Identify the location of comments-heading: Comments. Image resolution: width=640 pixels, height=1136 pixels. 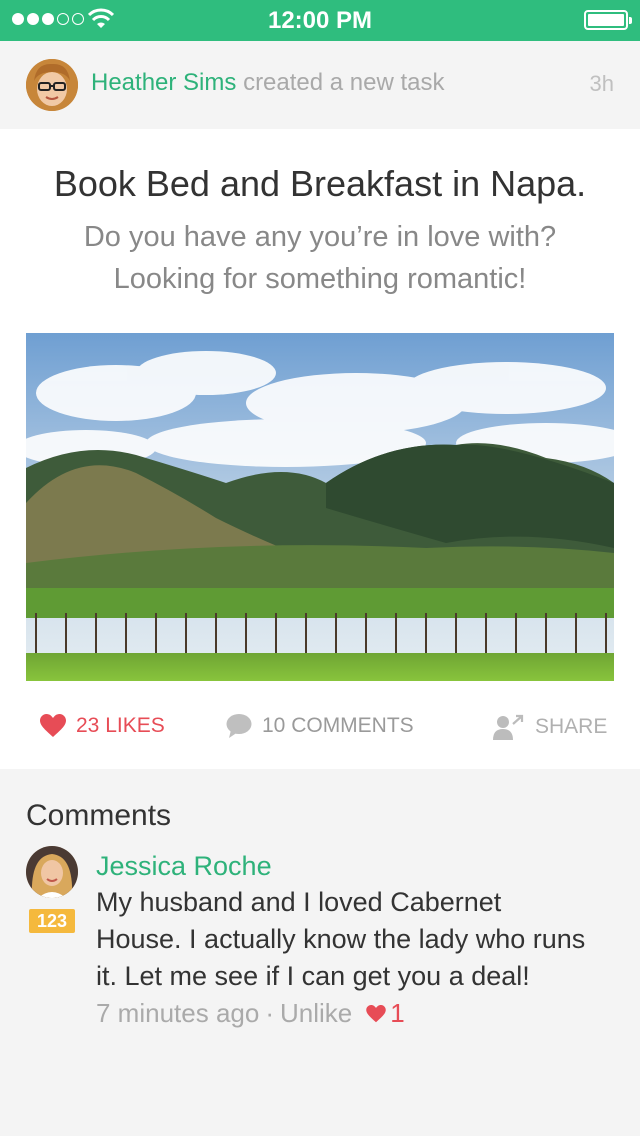
(99, 815).